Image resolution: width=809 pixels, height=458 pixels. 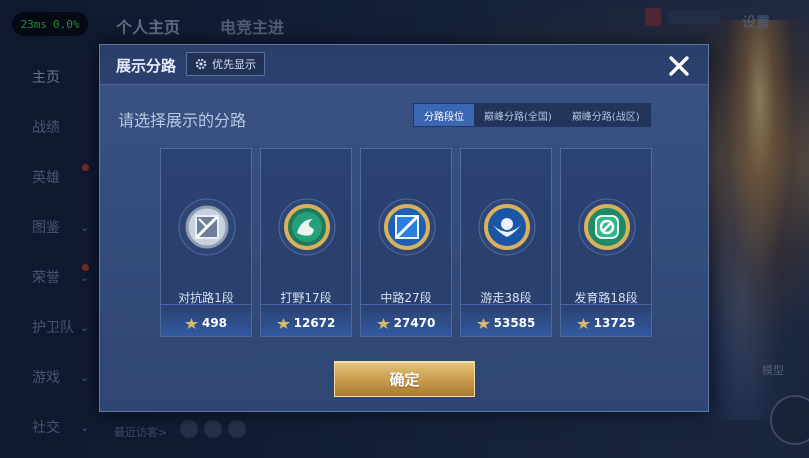 What do you see at coordinates (506, 298) in the screenshot?
I see `lane-rank-label: 游走38段` at bounding box center [506, 298].